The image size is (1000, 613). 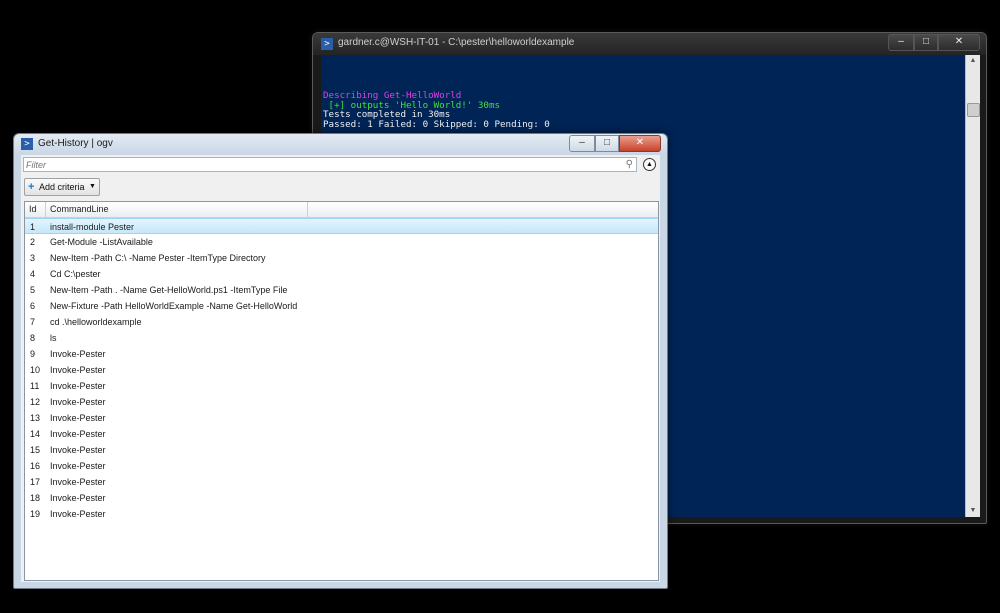 What do you see at coordinates (35, 370) in the screenshot?
I see `row-id: 10` at bounding box center [35, 370].